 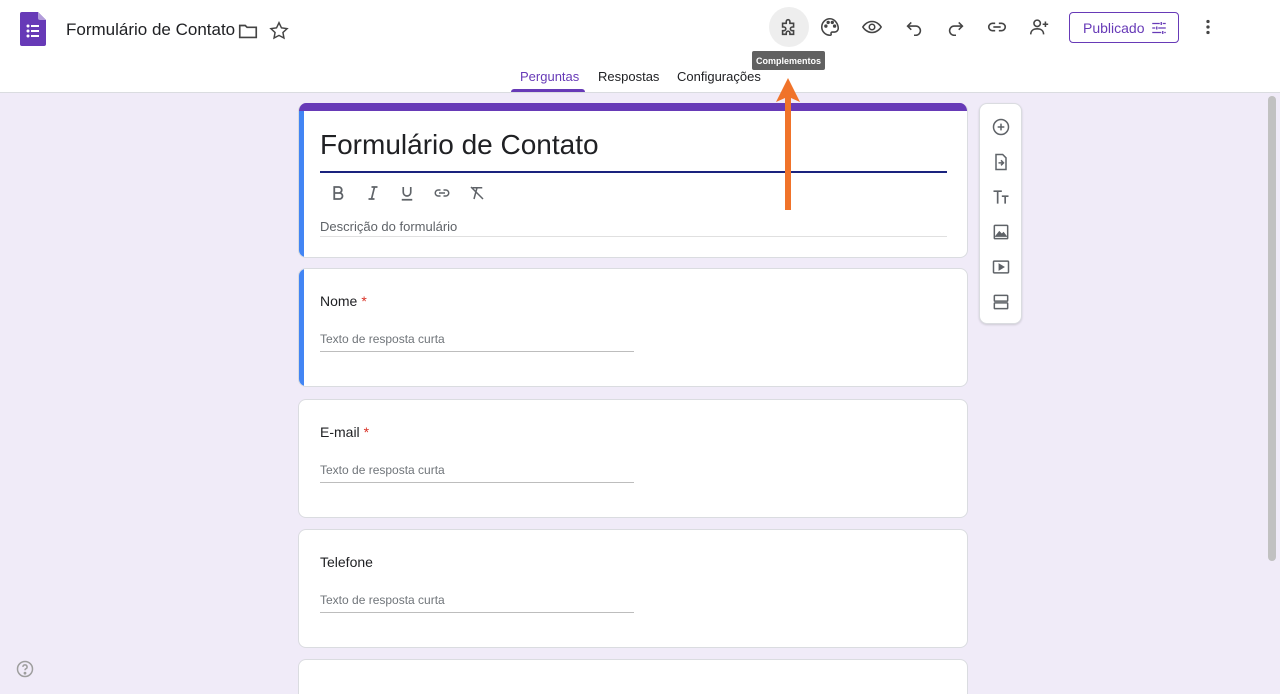 I want to click on star-icon, so click(x=279, y=31).